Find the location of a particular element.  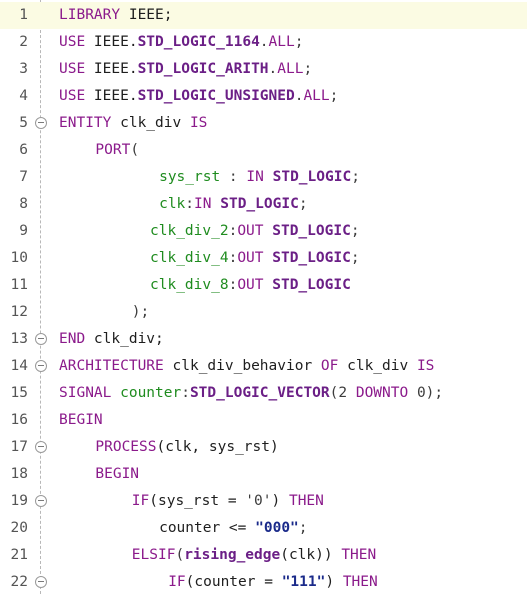

code-line: 17 PROCESS(clk, sys_rst) is located at coordinates (263, 447).